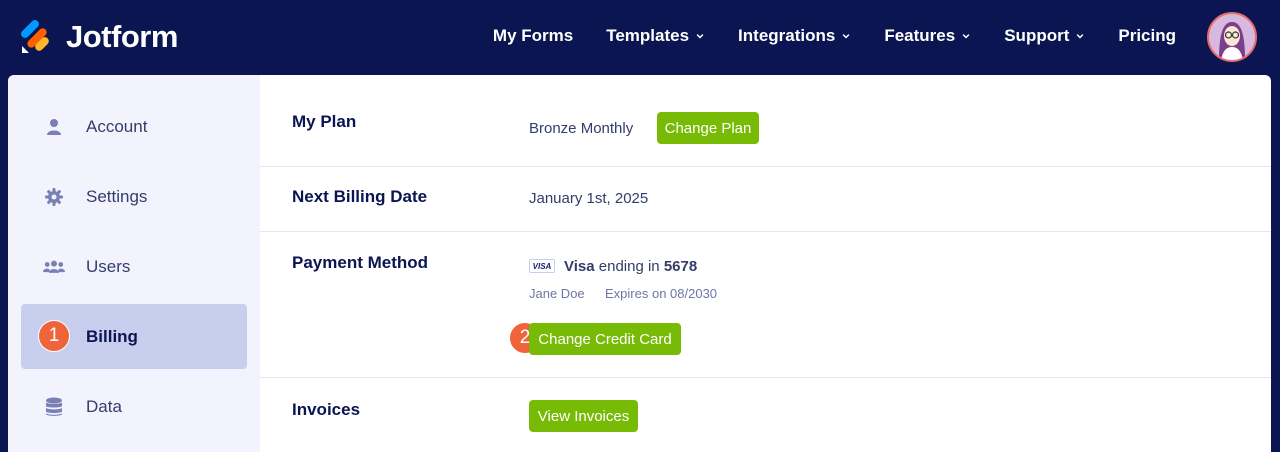  I want to click on nav-pricing: Pricing, so click(1147, 36).